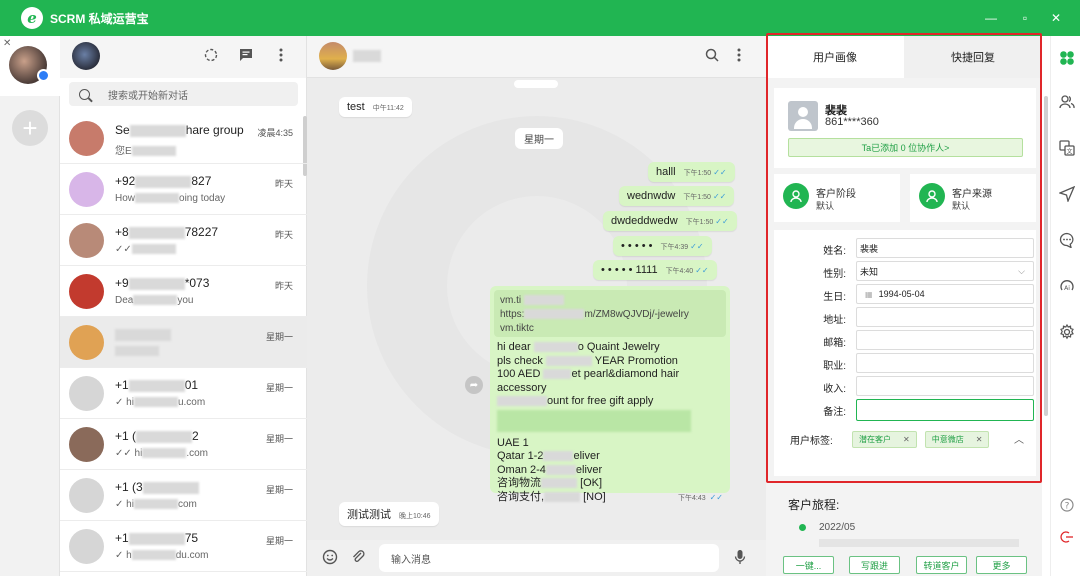 This screenshot has height=576, width=1080. What do you see at coordinates (183, 189) in the screenshot?
I see `chat-list-item: +92 827 How oing today 昨天` at bounding box center [183, 189].